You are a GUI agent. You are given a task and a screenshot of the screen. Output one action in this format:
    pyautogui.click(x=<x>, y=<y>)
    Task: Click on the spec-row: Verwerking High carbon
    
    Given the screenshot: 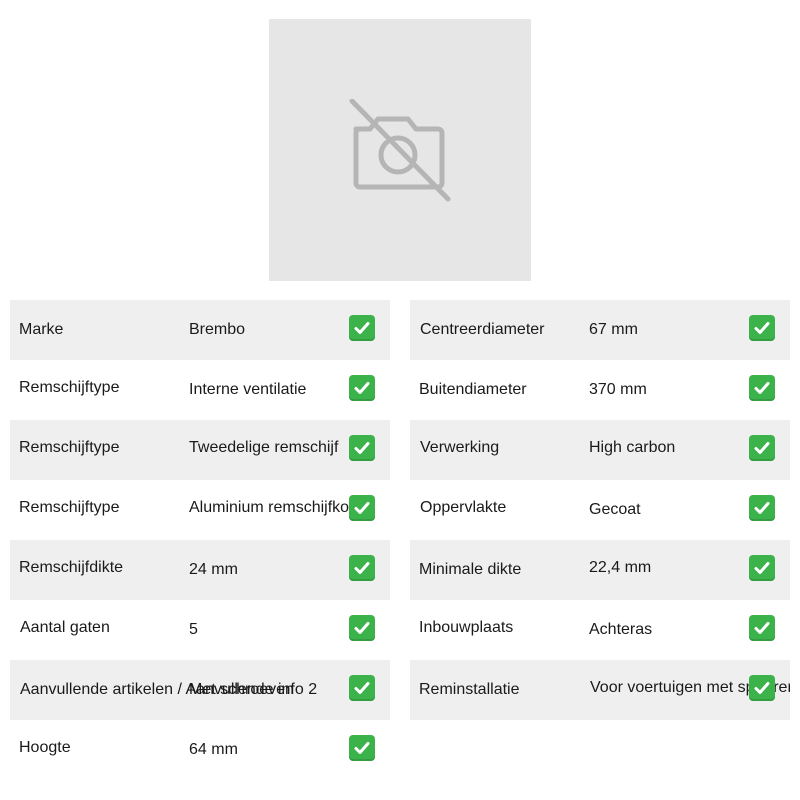 What is the action you would take?
    pyautogui.click(x=600, y=450)
    